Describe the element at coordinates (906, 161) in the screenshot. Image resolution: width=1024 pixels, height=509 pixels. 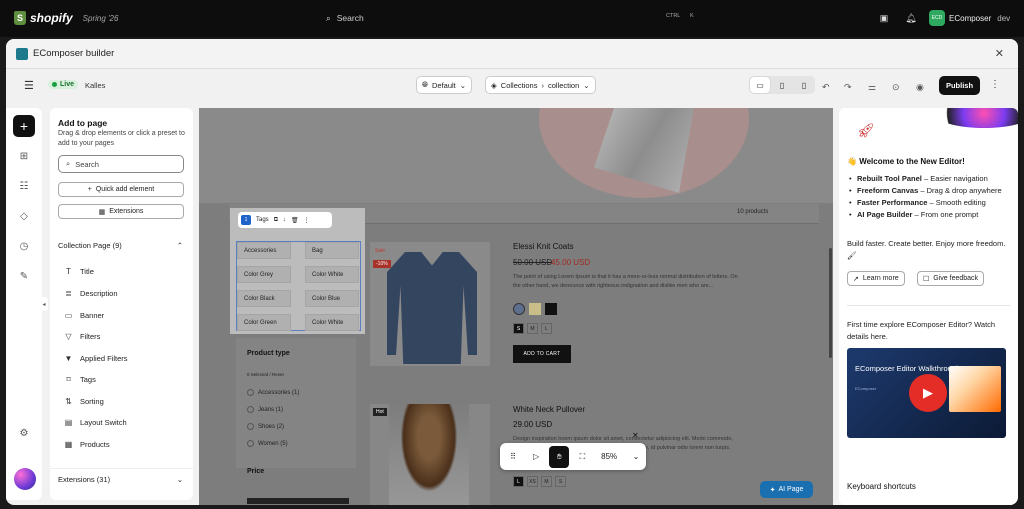
I see `welcome-heading: 👋 Welcome to the New Editor!` at that location.